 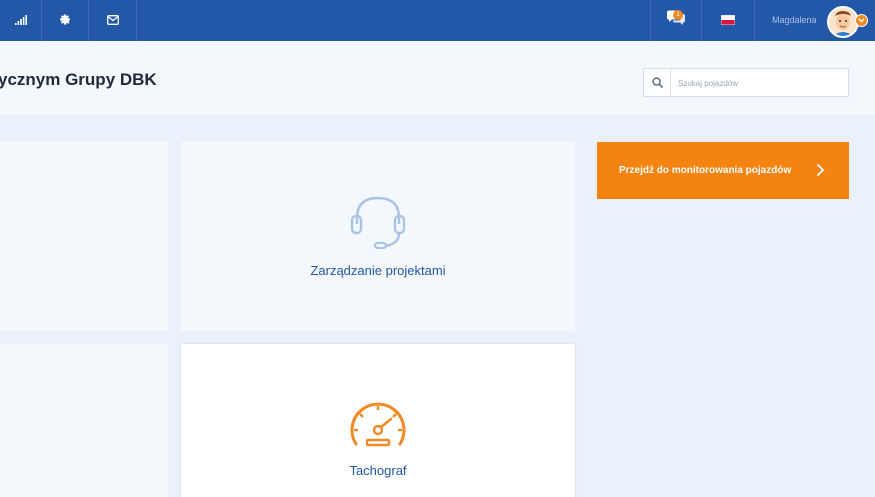 I want to click on tachograph-card: Tachograf, so click(x=378, y=420).